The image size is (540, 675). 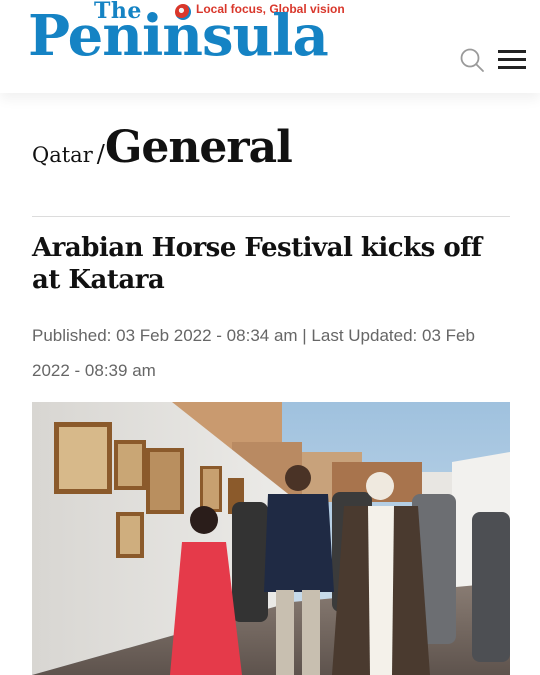 What do you see at coordinates (472, 60) in the screenshot?
I see `search-icon` at bounding box center [472, 60].